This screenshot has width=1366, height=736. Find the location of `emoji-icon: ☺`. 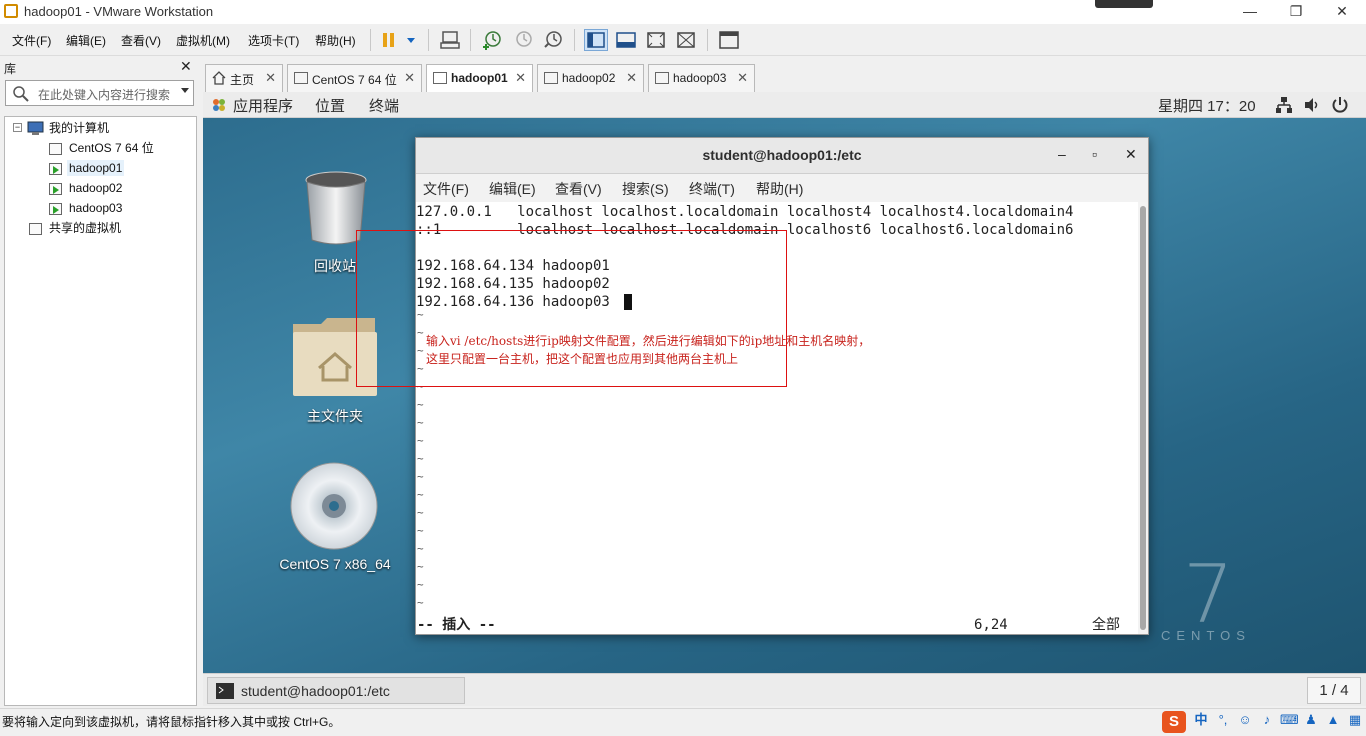

emoji-icon: ☺ is located at coordinates (1245, 720).